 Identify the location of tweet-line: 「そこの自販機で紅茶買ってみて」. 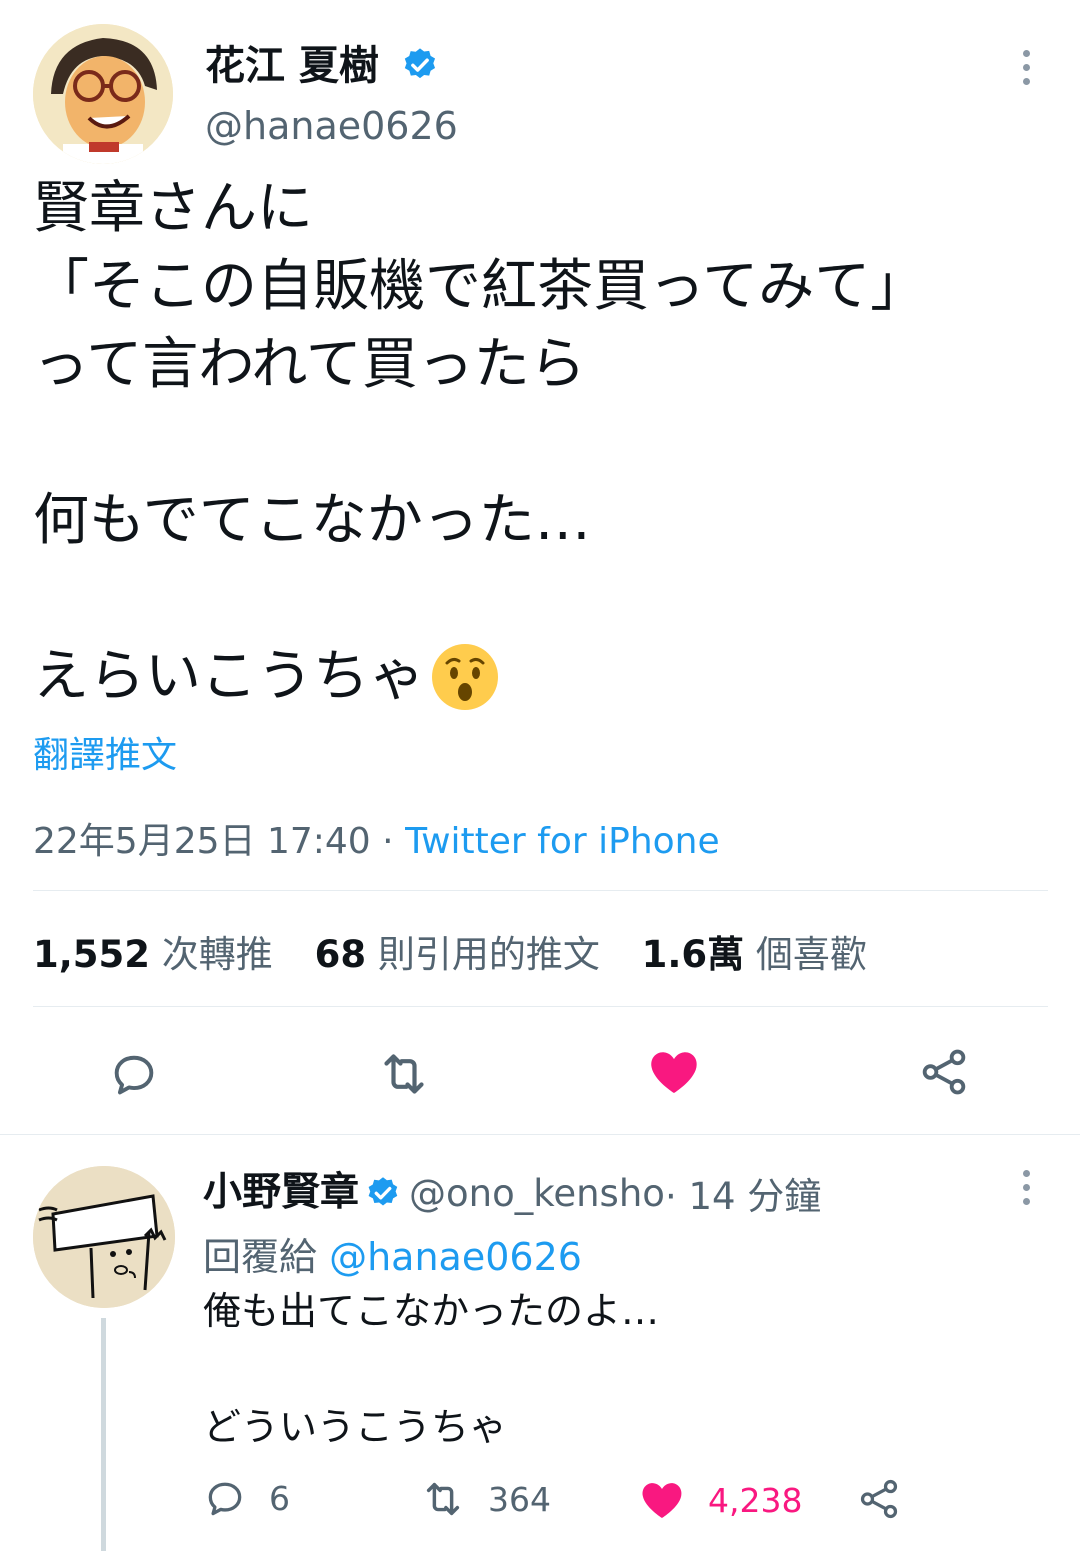
(480, 286).